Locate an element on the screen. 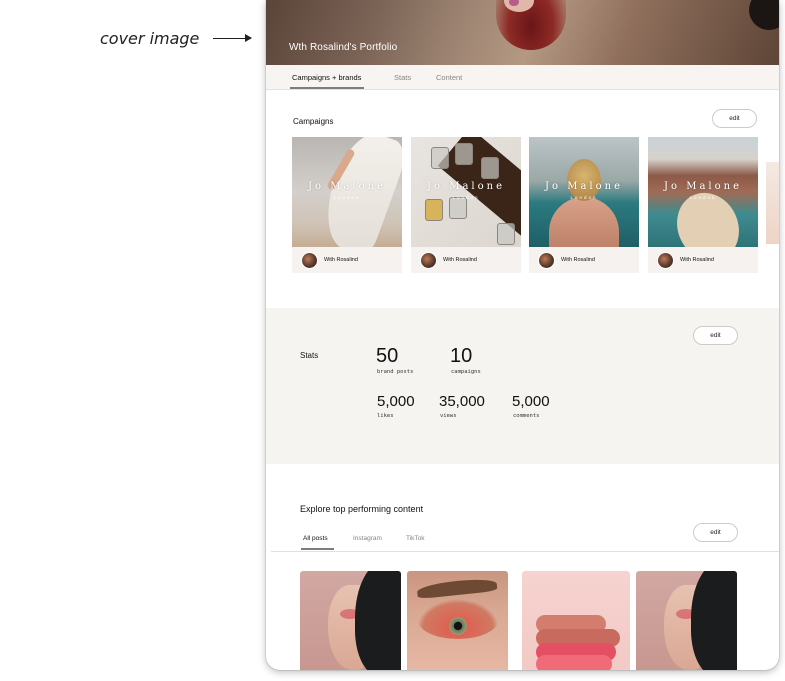 The image size is (785, 681). stats-heading: Stats is located at coordinates (309, 355).